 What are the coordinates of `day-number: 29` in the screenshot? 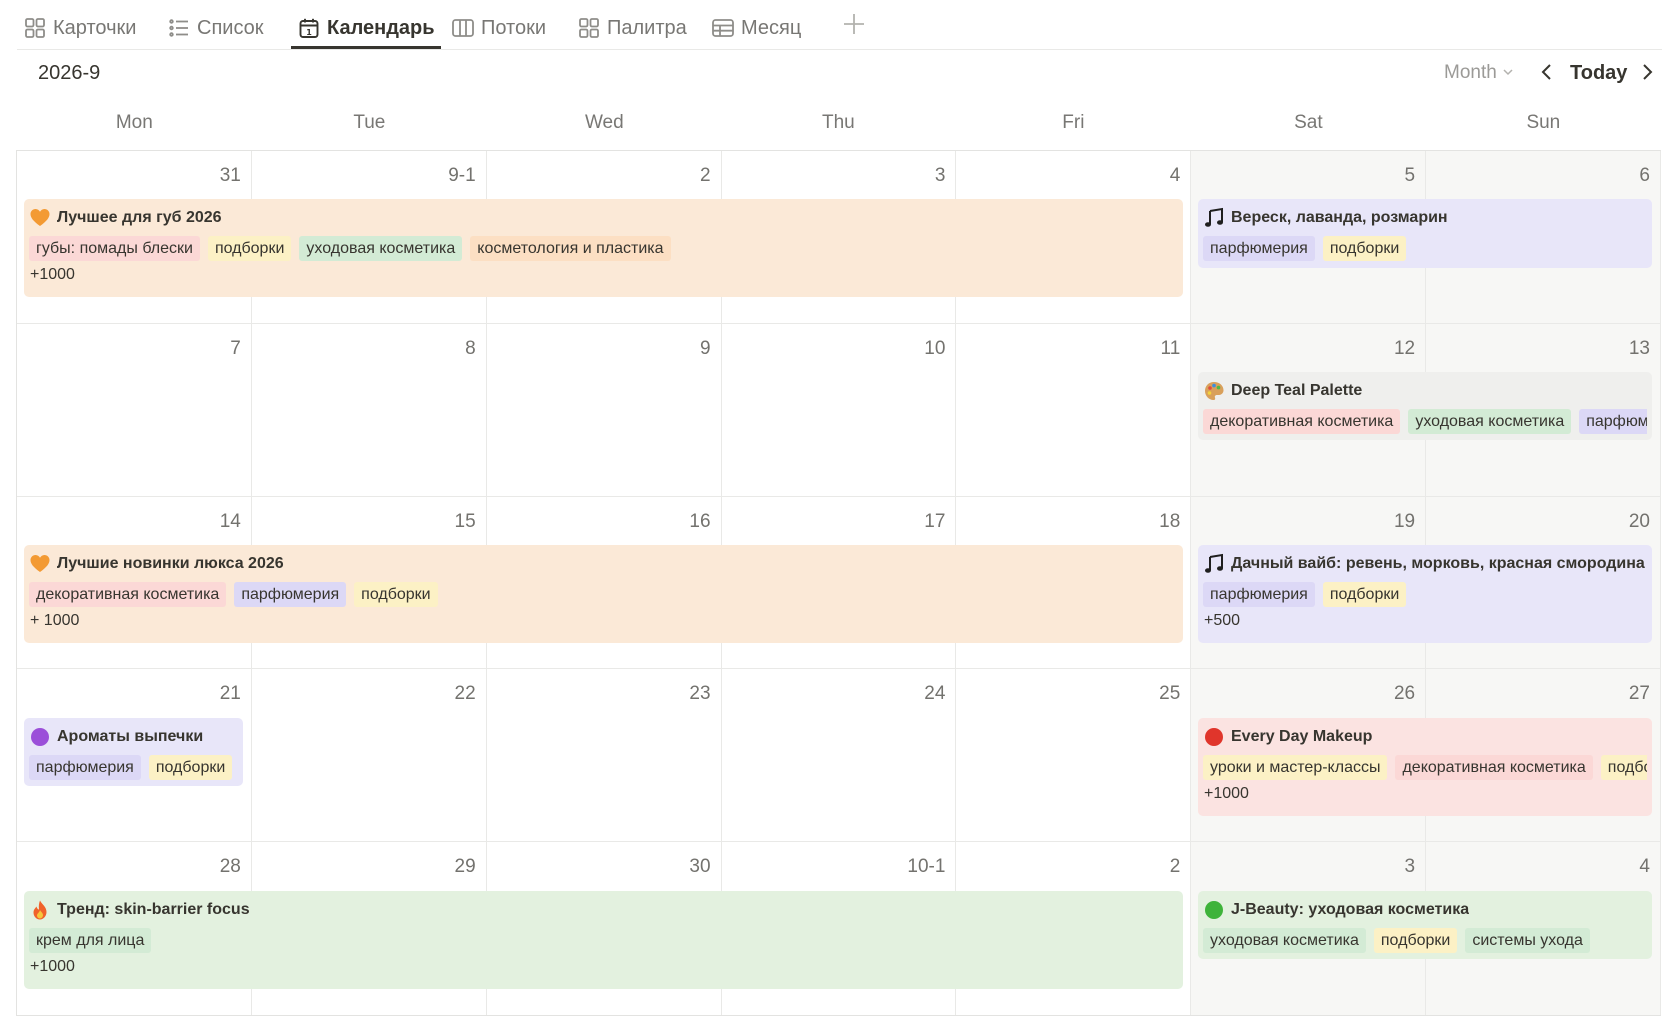 It's located at (465, 867).